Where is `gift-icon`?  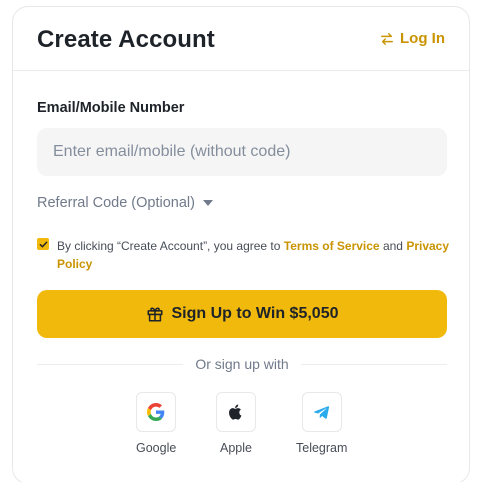
gift-icon is located at coordinates (154, 314).